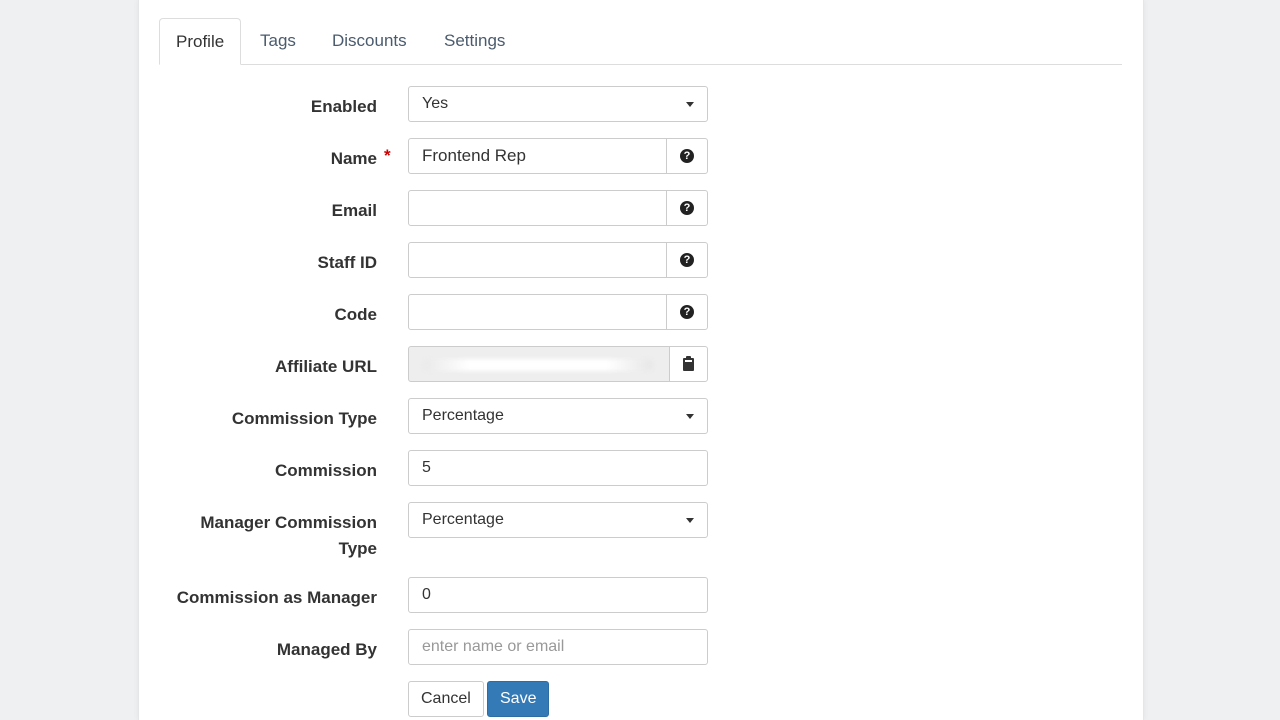  I want to click on enabled-value: Yes, so click(435, 103).